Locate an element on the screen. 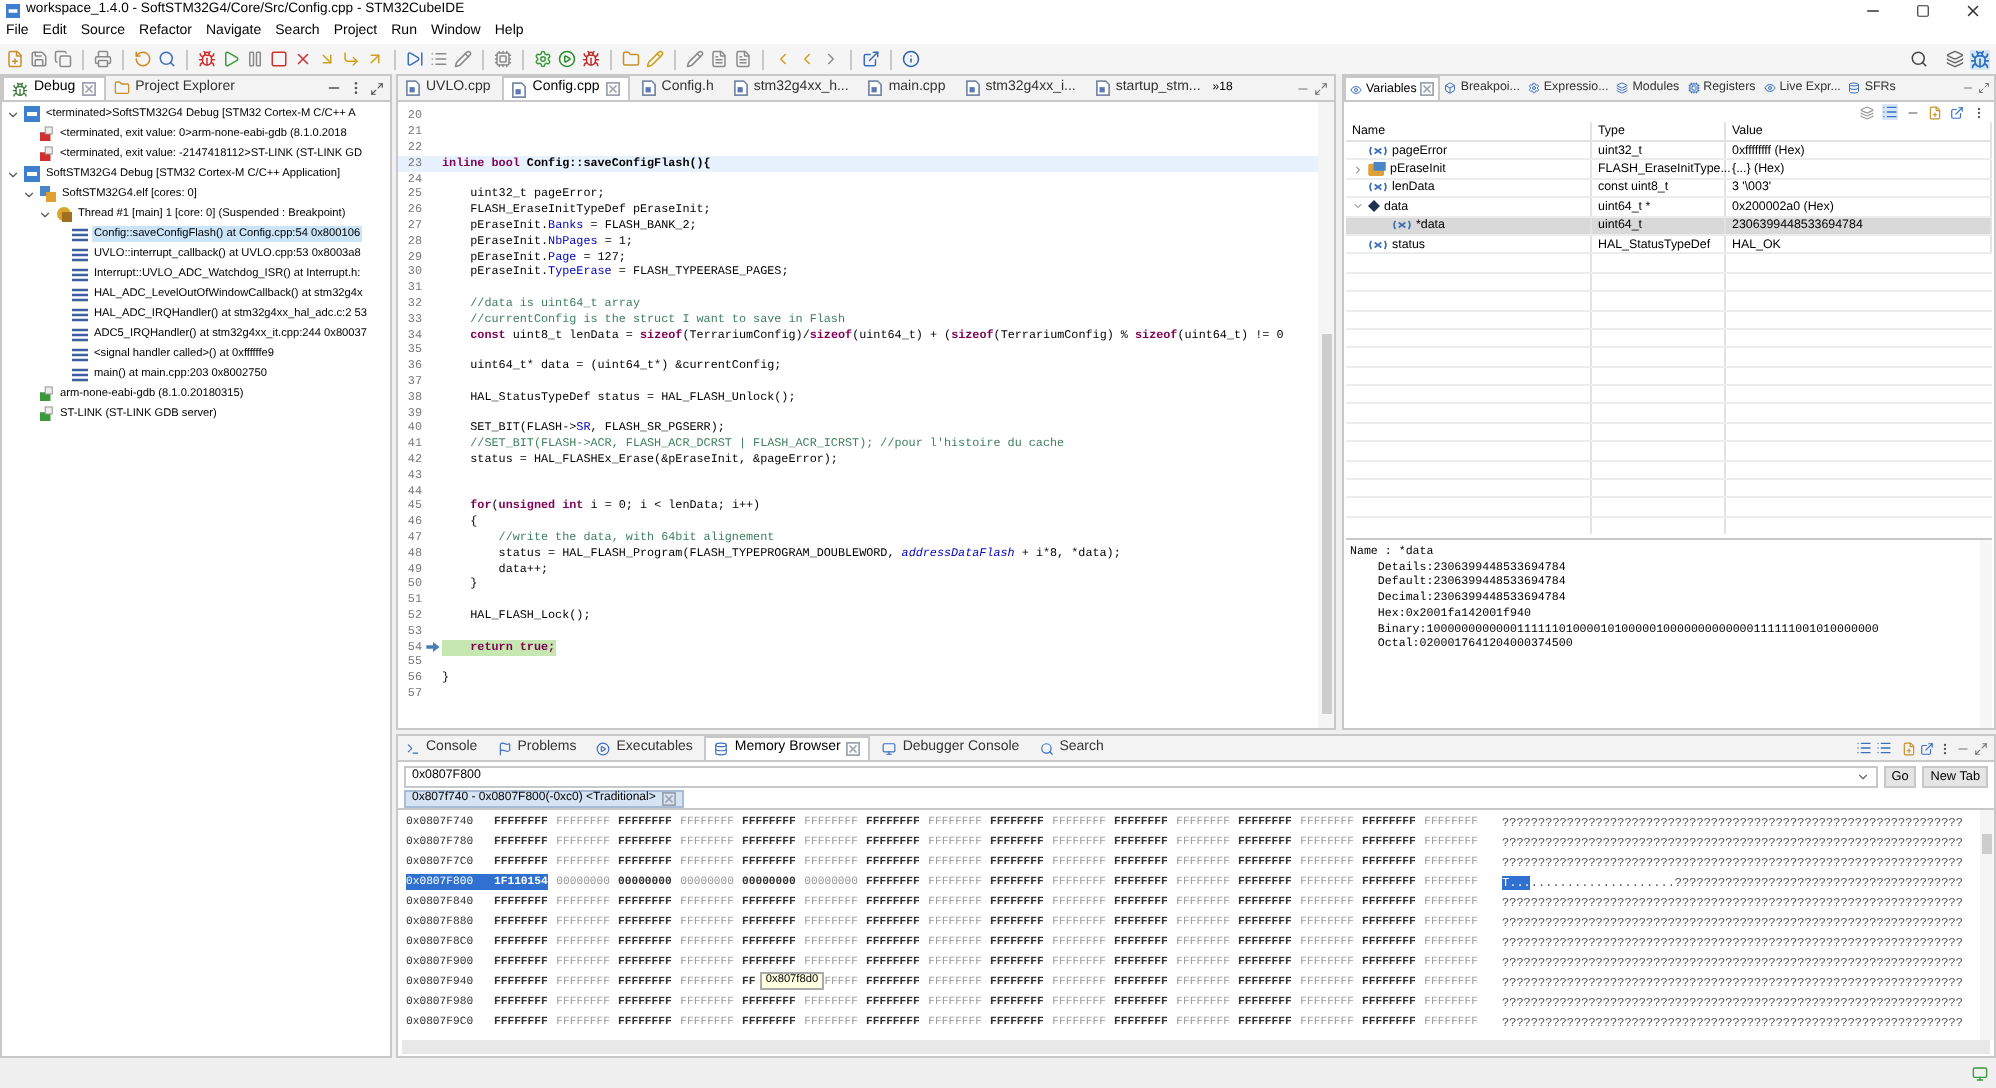 The width and height of the screenshot is (1996, 1088). thread-icon is located at coordinates (64, 214).